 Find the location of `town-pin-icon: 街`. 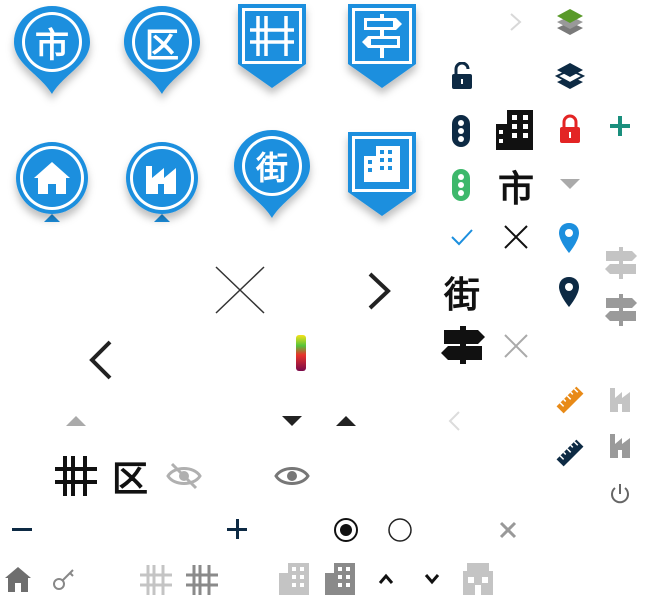

town-pin-icon: 街 is located at coordinates (272, 183).